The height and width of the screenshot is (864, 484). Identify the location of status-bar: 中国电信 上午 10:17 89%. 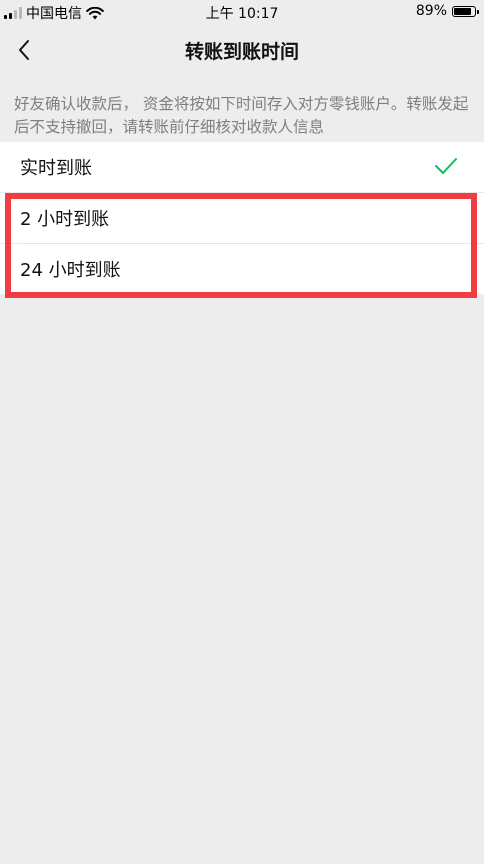
(242, 12).